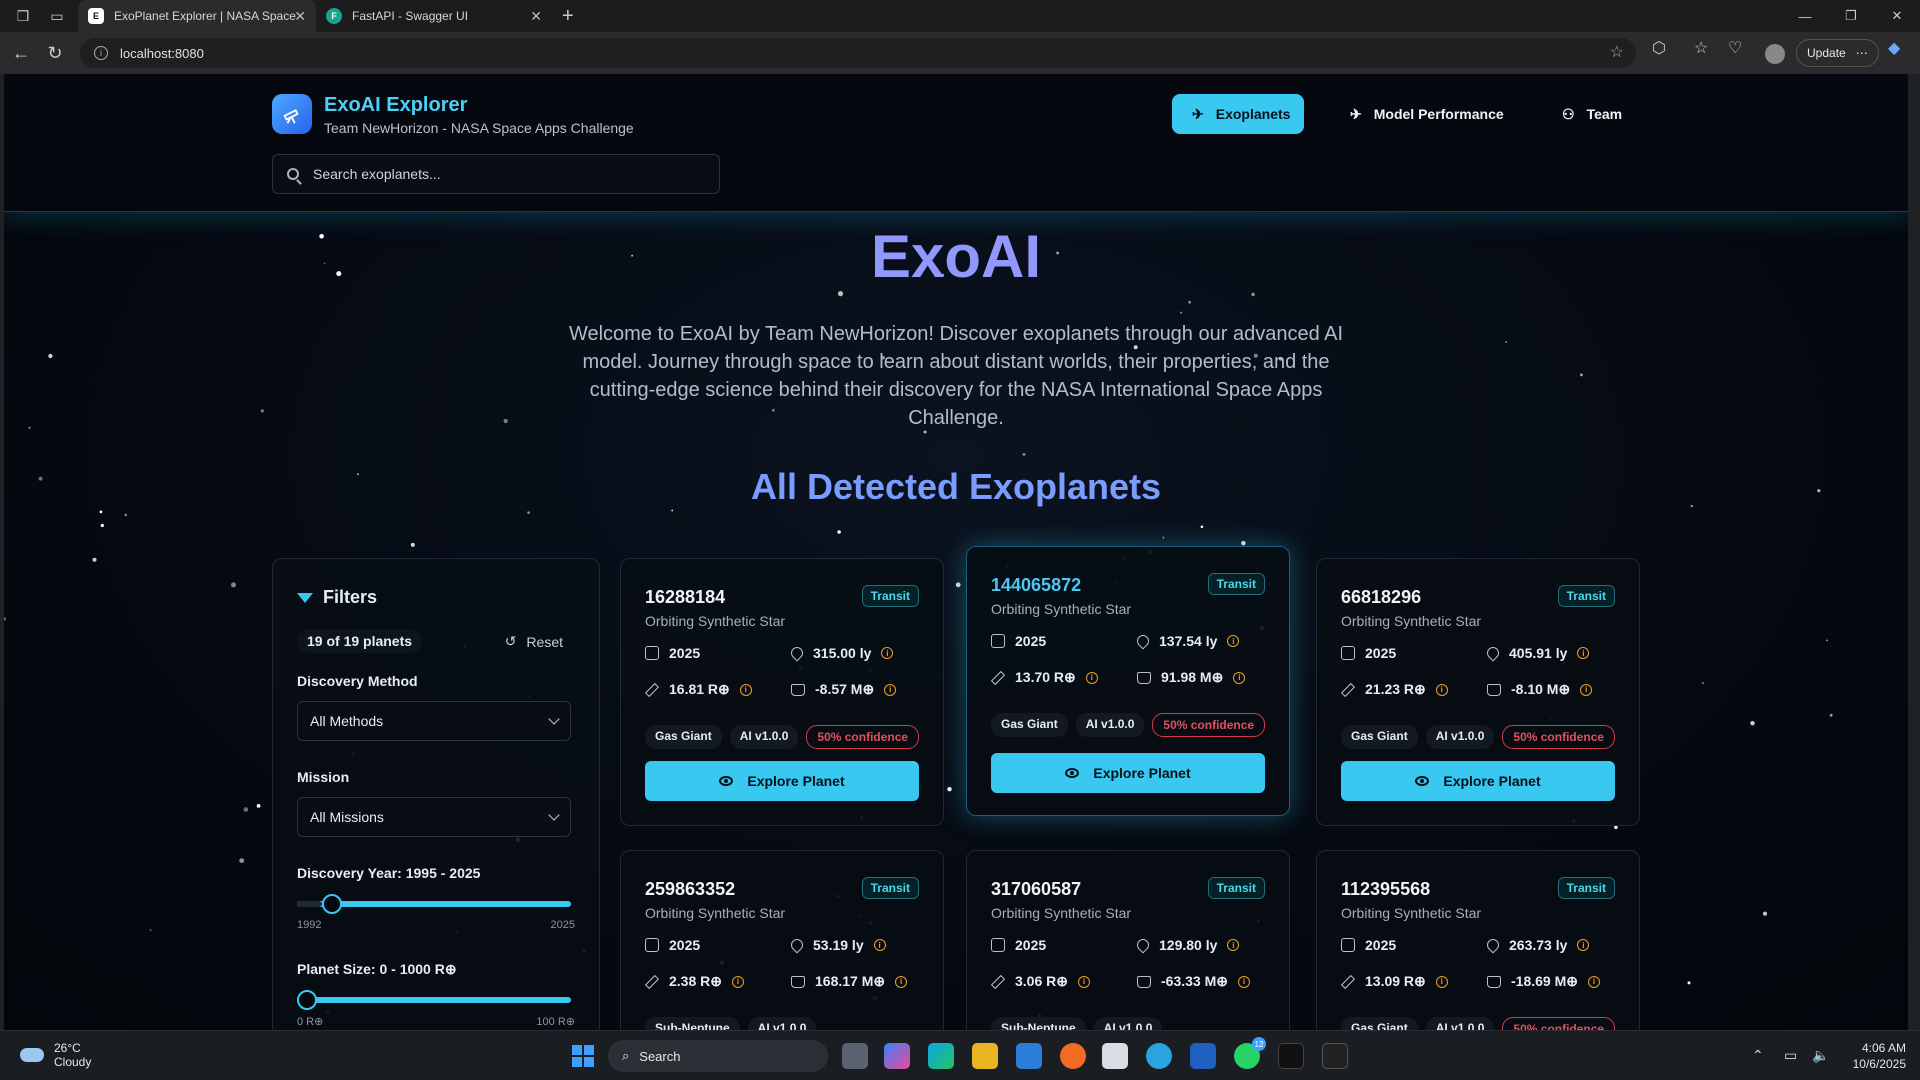 The height and width of the screenshot is (1080, 1920). I want to click on planet-id: 317060587, so click(1036, 889).